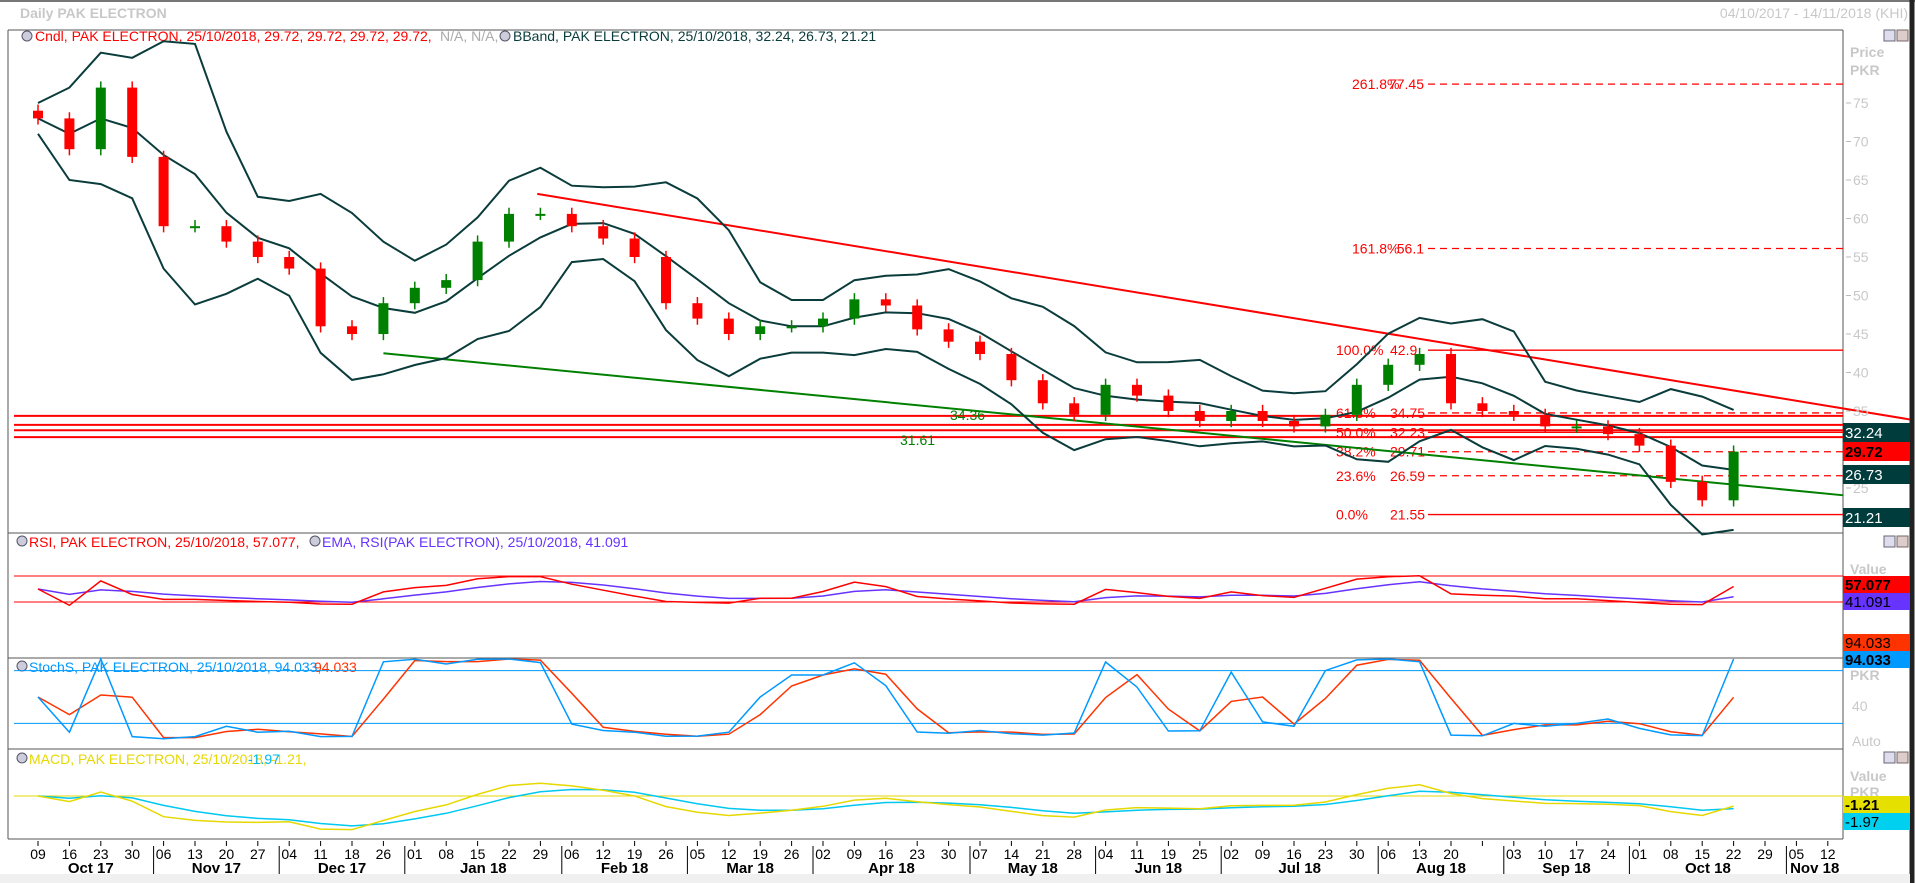 This screenshot has height=883, width=1915. Describe the element at coordinates (1410, 249) in the screenshot. I see `fib-value-label: 56.1` at that location.